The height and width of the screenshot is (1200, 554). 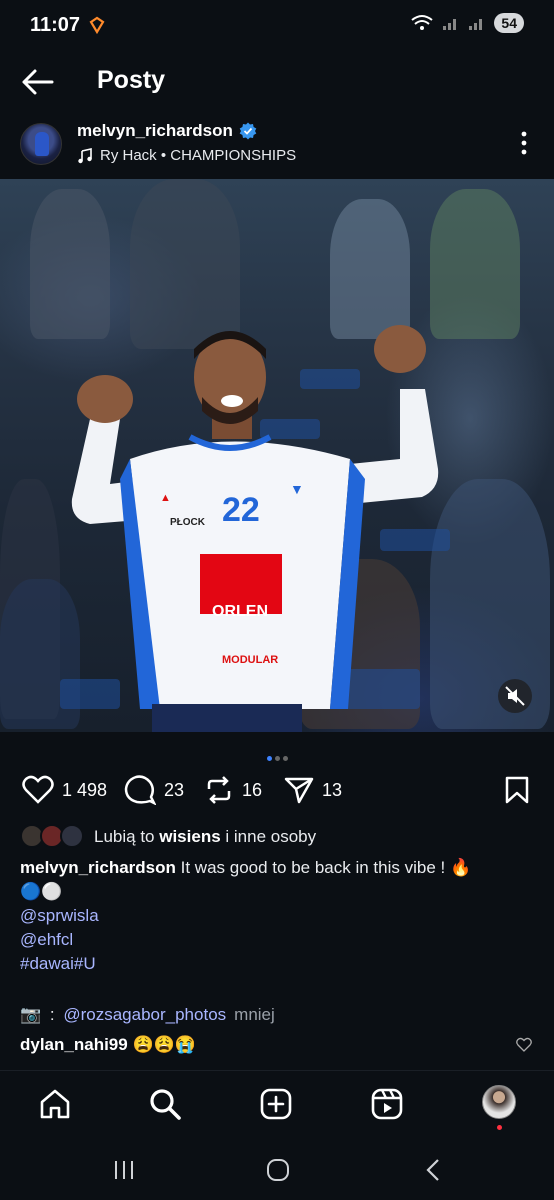 What do you see at coordinates (323, 867) in the screenshot?
I see `caption-text: It was good to be back in this vibe ! 🔥` at bounding box center [323, 867].